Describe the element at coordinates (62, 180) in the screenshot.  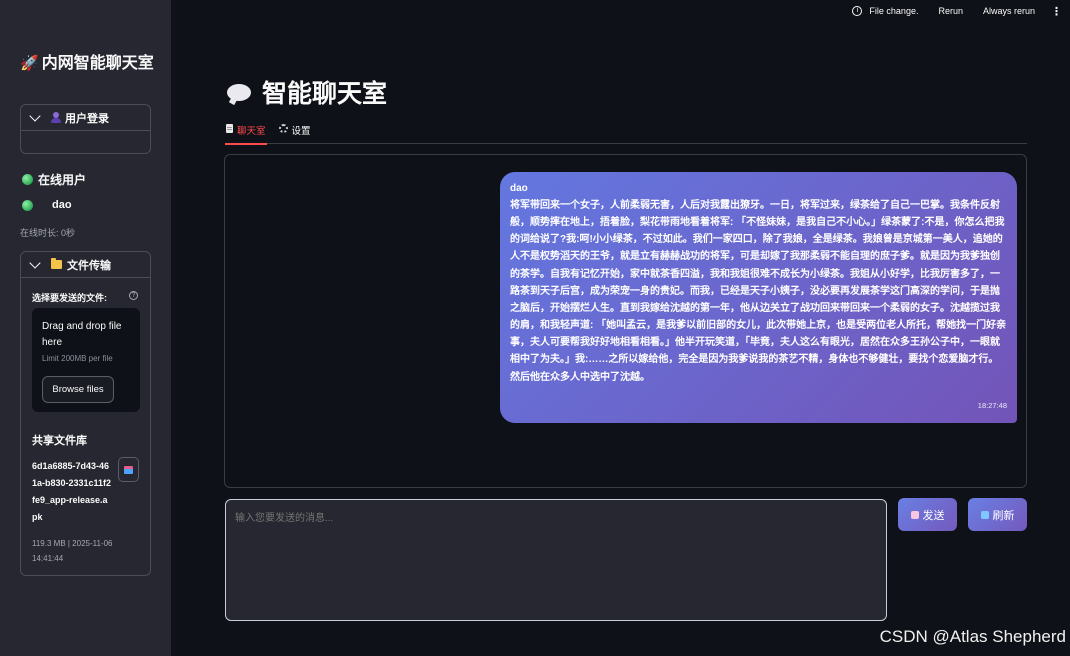
I see `online-heading-text: 在线用户` at that location.